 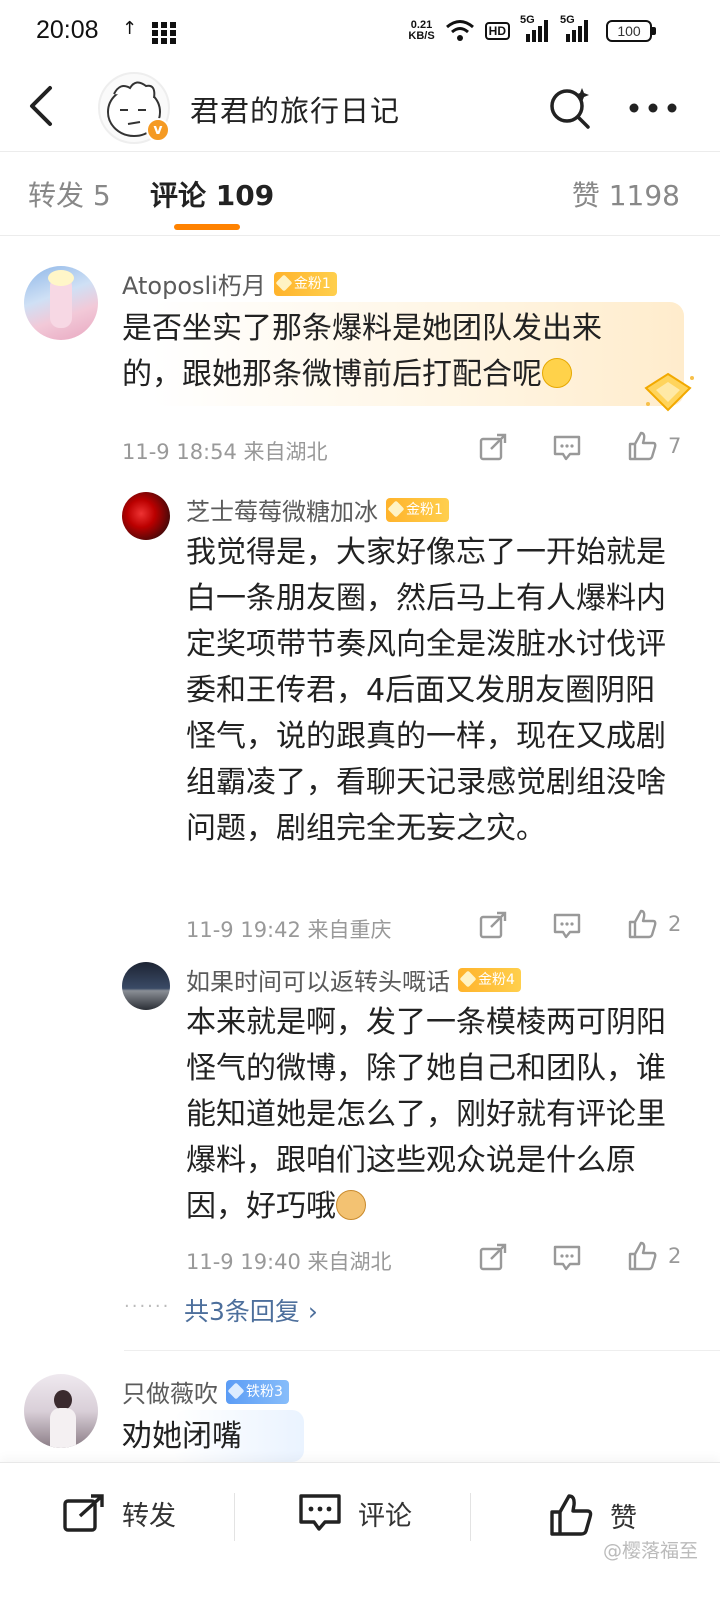 I want to click on tab-like: 赞 1198, so click(x=626, y=194).